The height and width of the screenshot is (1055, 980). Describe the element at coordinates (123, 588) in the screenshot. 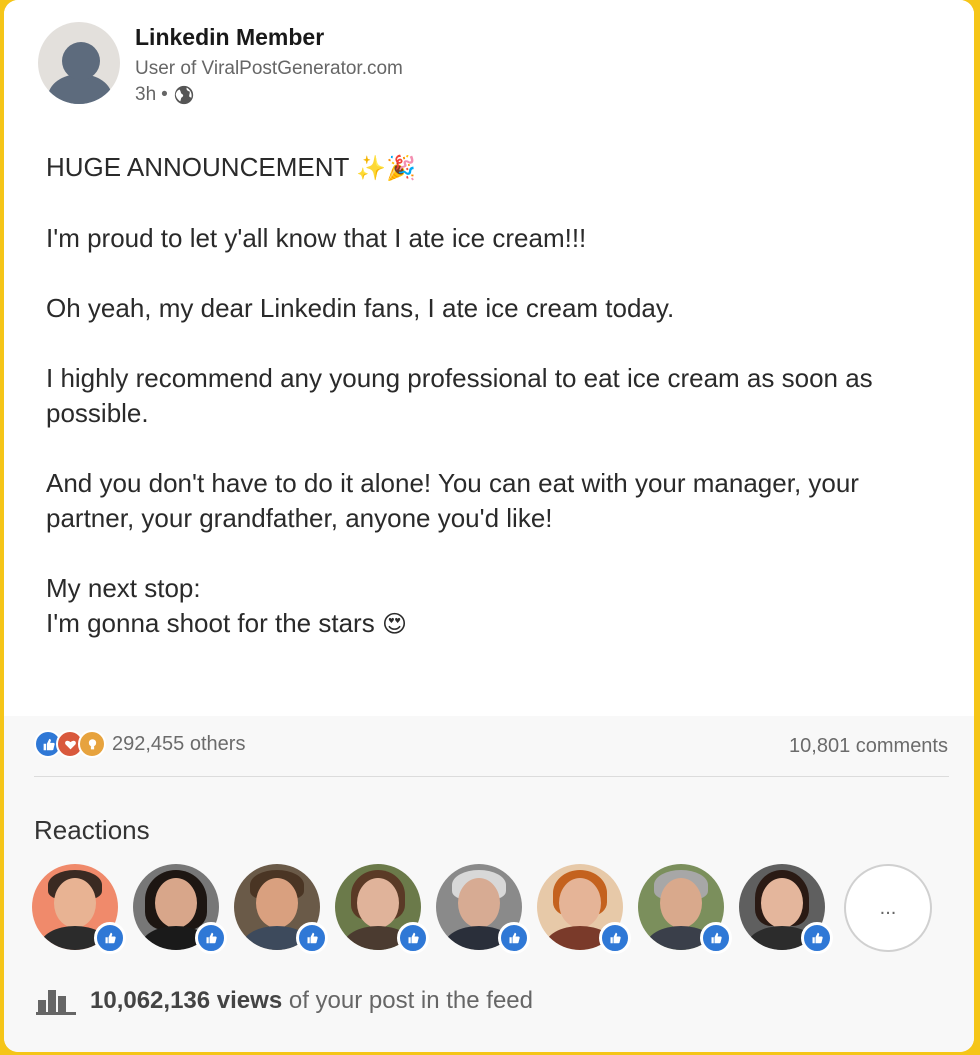

I see `post-line: My next stop:` at that location.